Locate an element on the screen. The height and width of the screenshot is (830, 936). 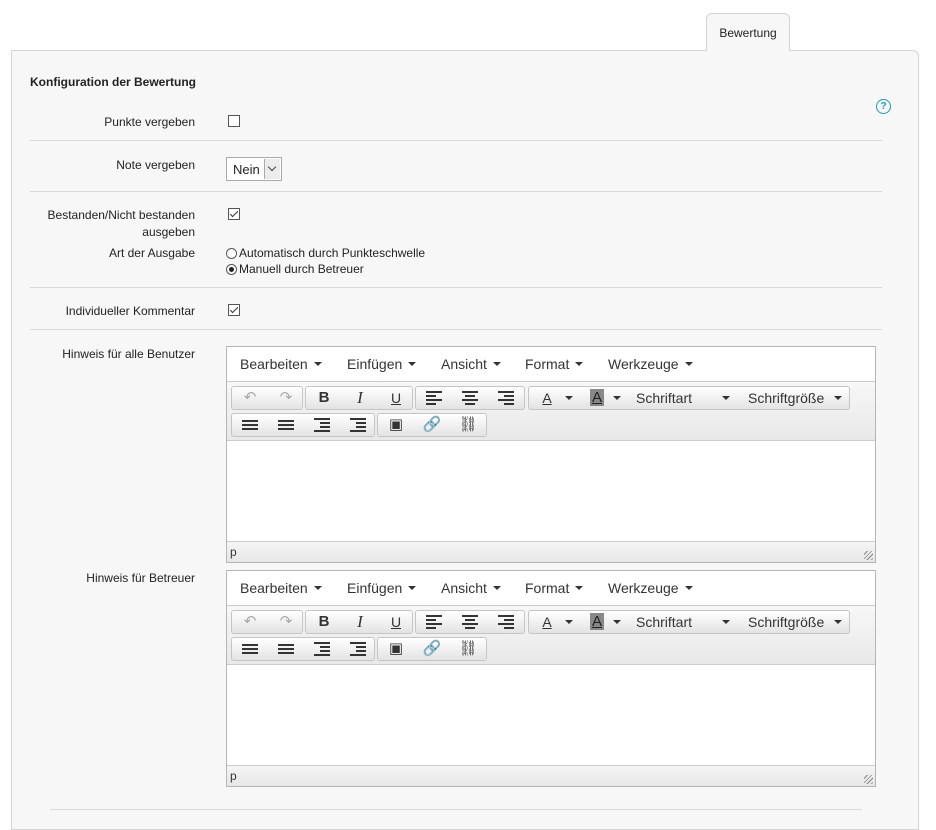
comment-checkbox is located at coordinates (234, 310).